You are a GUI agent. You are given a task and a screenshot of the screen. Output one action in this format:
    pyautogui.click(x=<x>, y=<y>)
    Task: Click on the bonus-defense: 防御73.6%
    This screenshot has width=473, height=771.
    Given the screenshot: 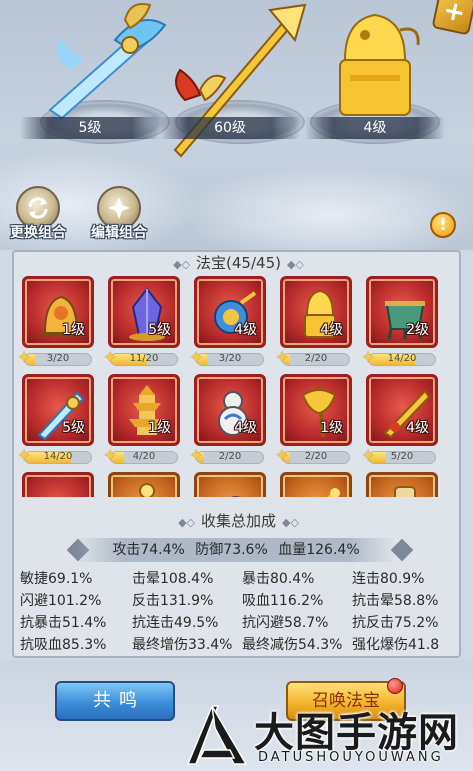 What is the action you would take?
    pyautogui.click(x=231, y=550)
    